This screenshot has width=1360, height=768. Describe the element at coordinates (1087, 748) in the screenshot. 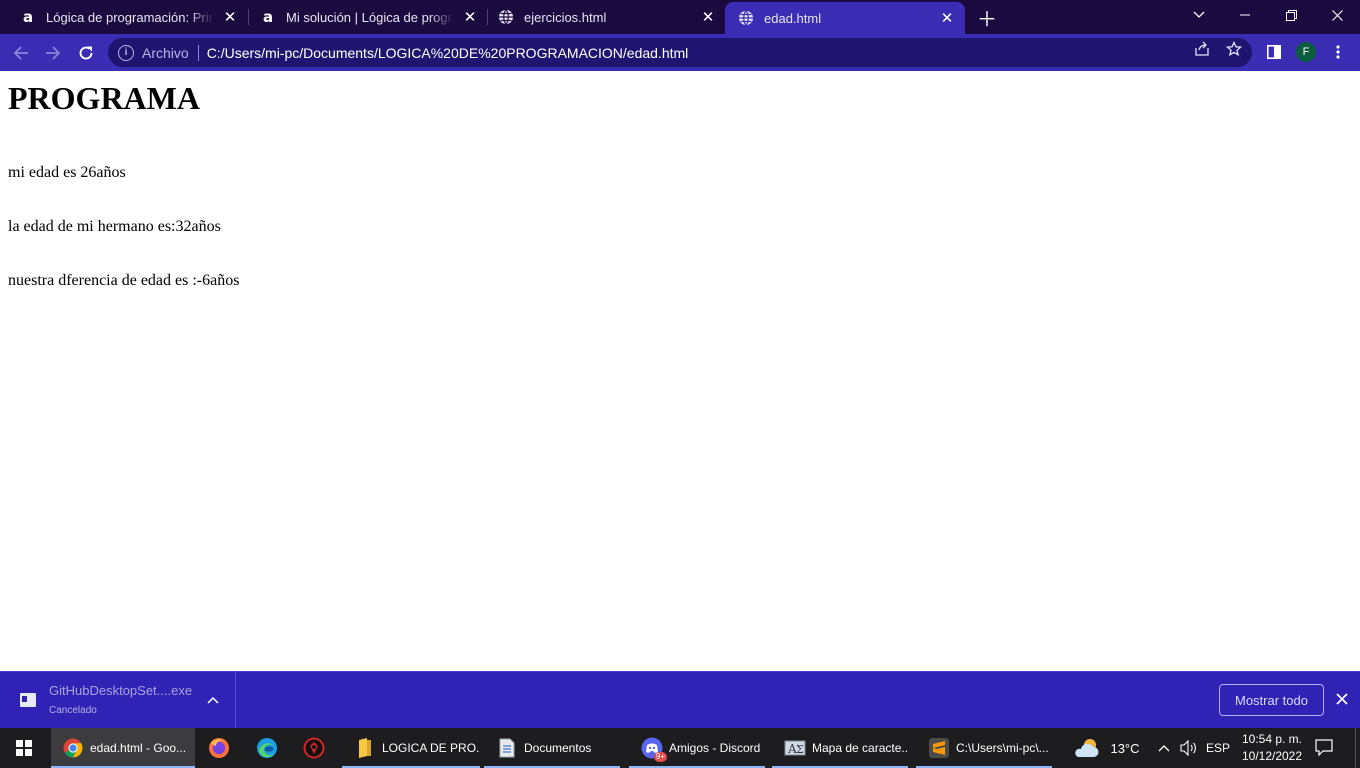

I see `partly-cloudy-icon` at that location.